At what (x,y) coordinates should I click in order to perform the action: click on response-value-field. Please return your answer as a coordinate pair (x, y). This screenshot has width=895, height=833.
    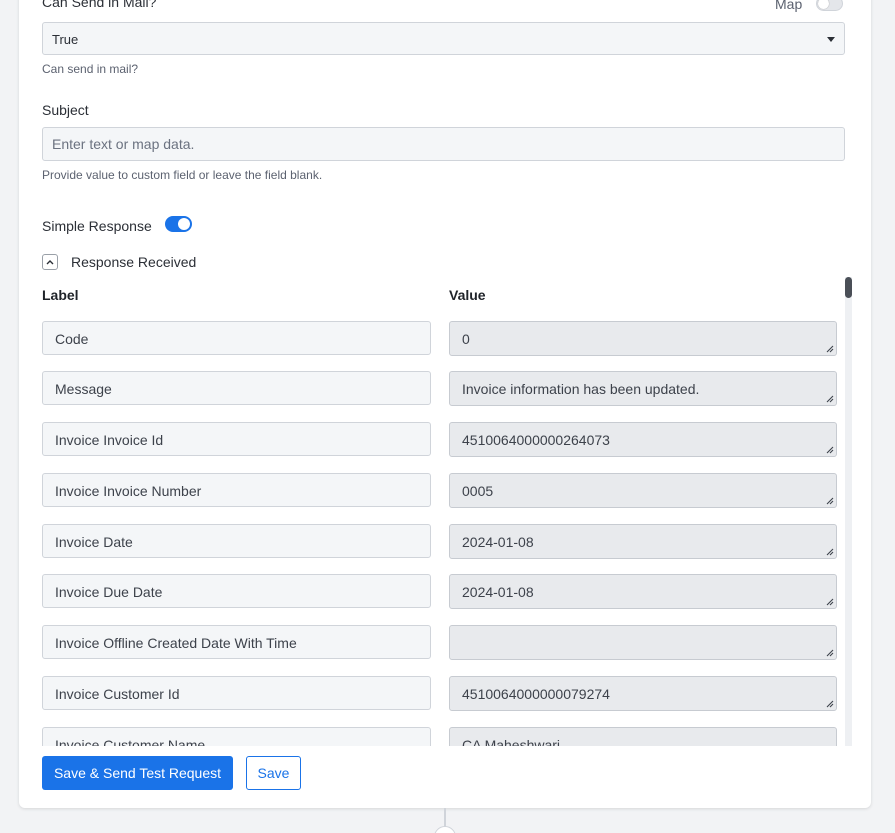
    Looking at the image, I should click on (643, 642).